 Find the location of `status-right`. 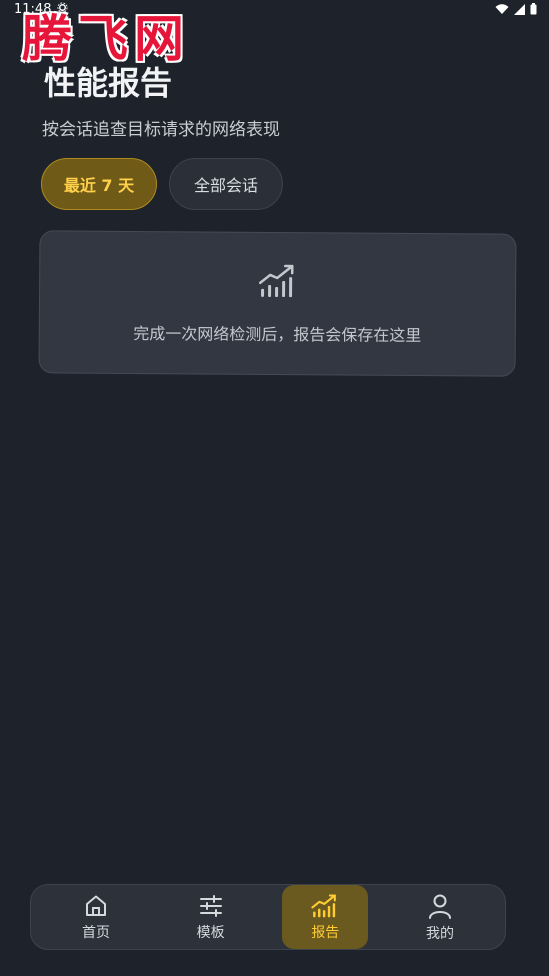

status-right is located at coordinates (516, 9).